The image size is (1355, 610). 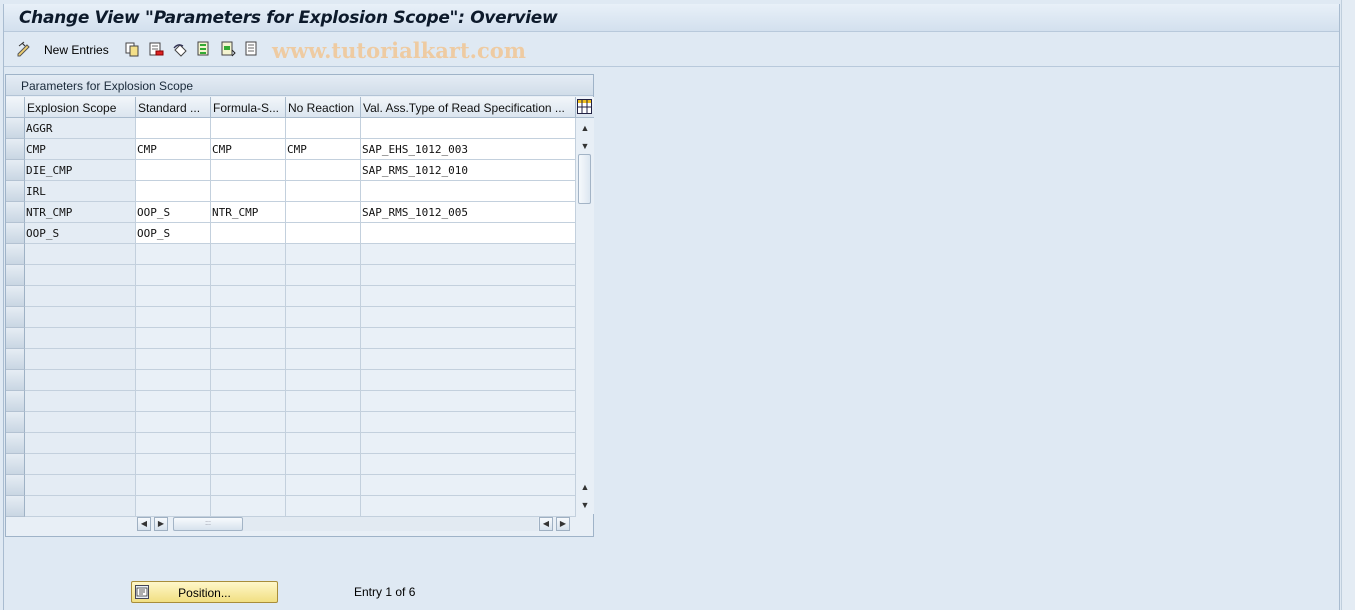 I want to click on page-down-icon: ▲, so click(x=585, y=487).